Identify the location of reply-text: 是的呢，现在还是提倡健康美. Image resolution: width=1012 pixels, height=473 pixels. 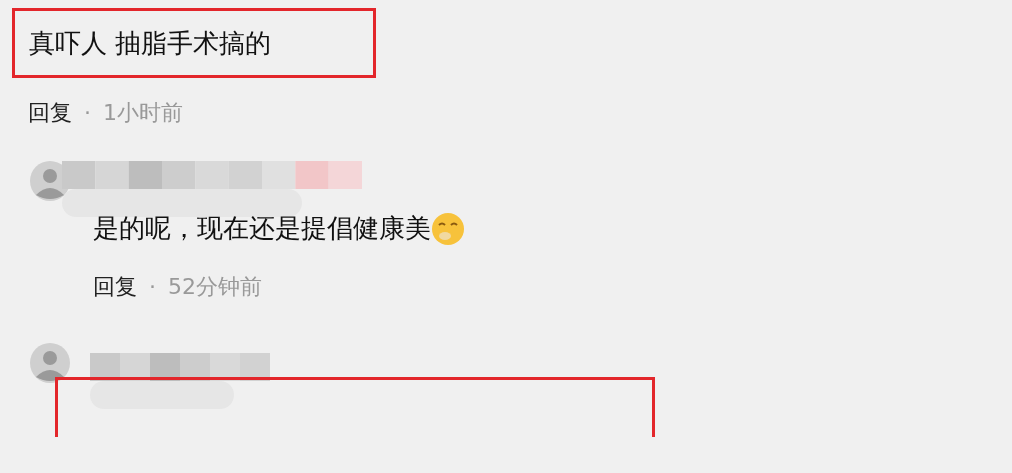
(262, 228).